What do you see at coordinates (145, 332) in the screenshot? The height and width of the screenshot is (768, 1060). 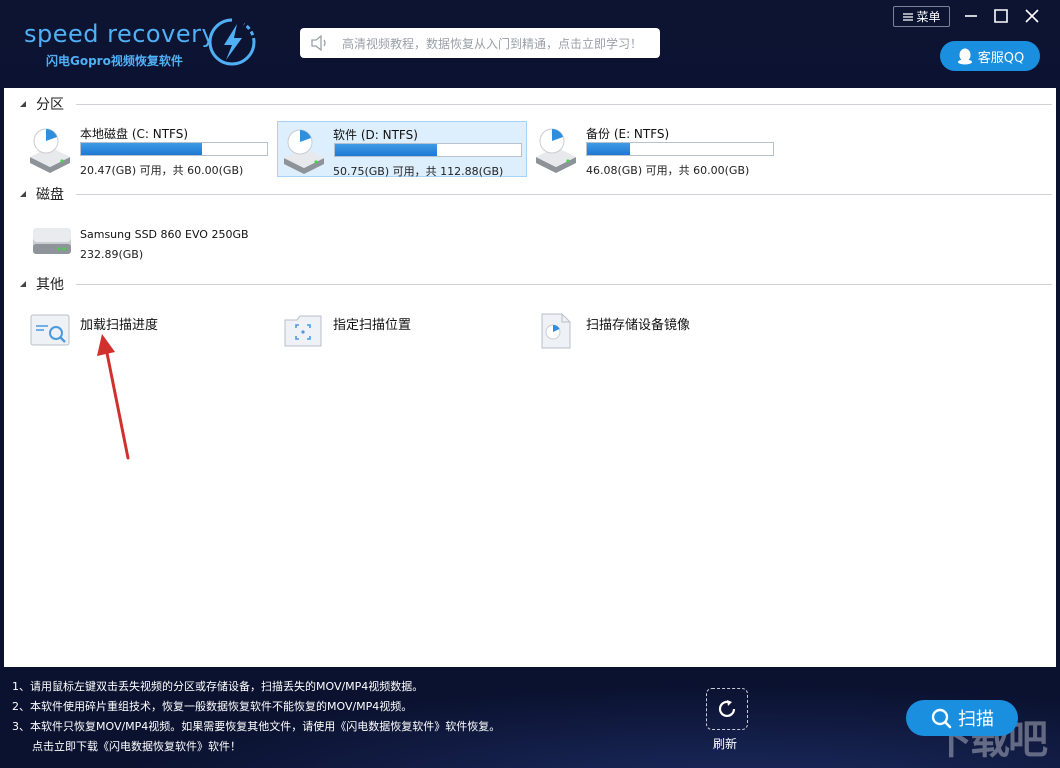 I see `load-scan-progress-item: 加载扫描进度` at bounding box center [145, 332].